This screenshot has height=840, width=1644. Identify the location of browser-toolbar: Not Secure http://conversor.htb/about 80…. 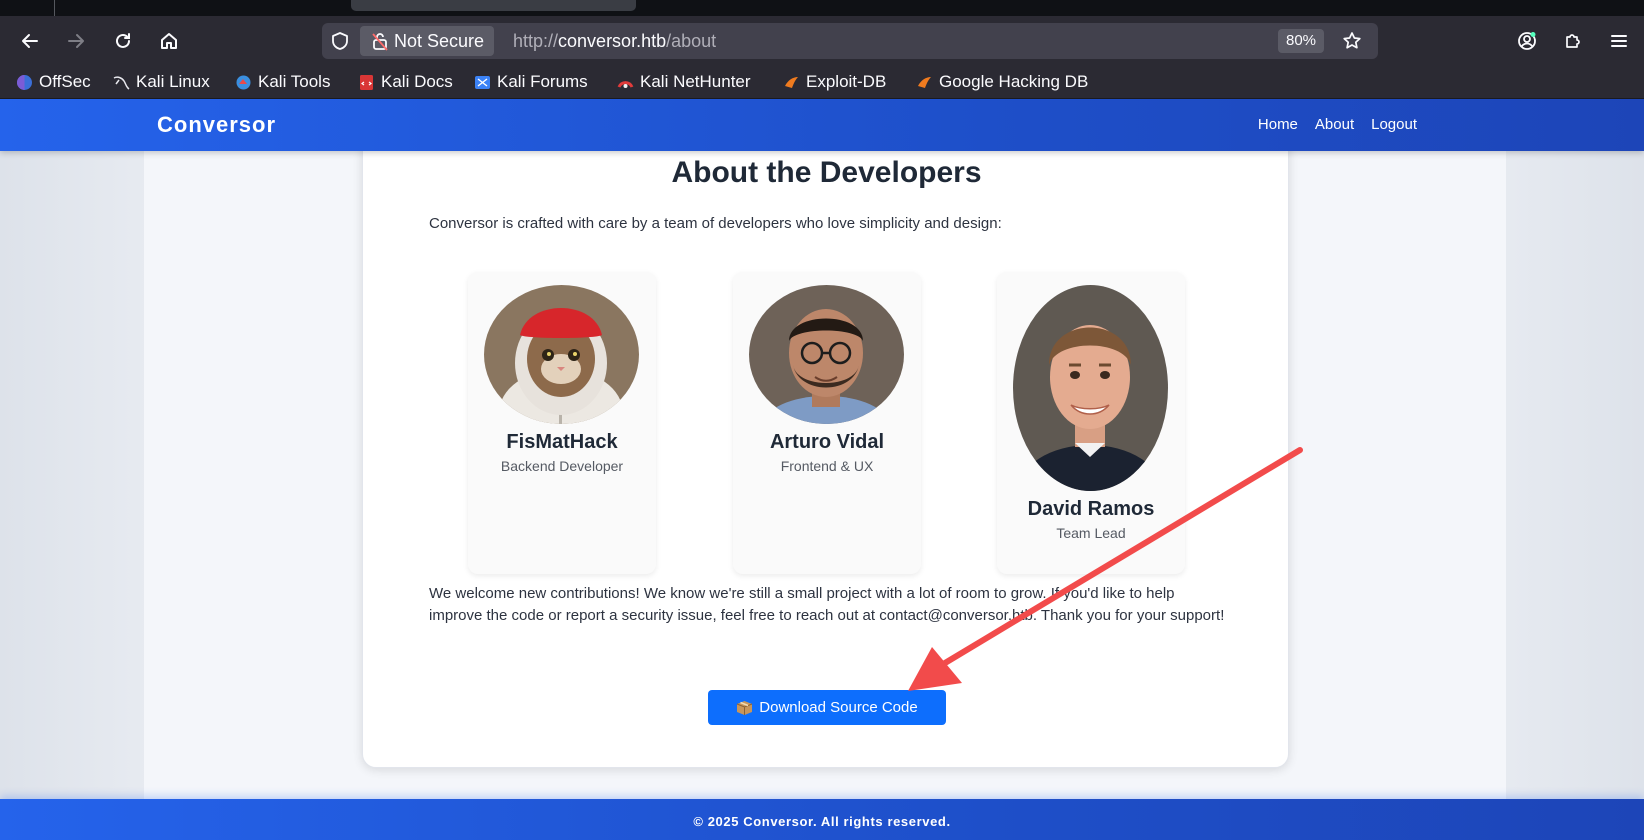
(822, 41).